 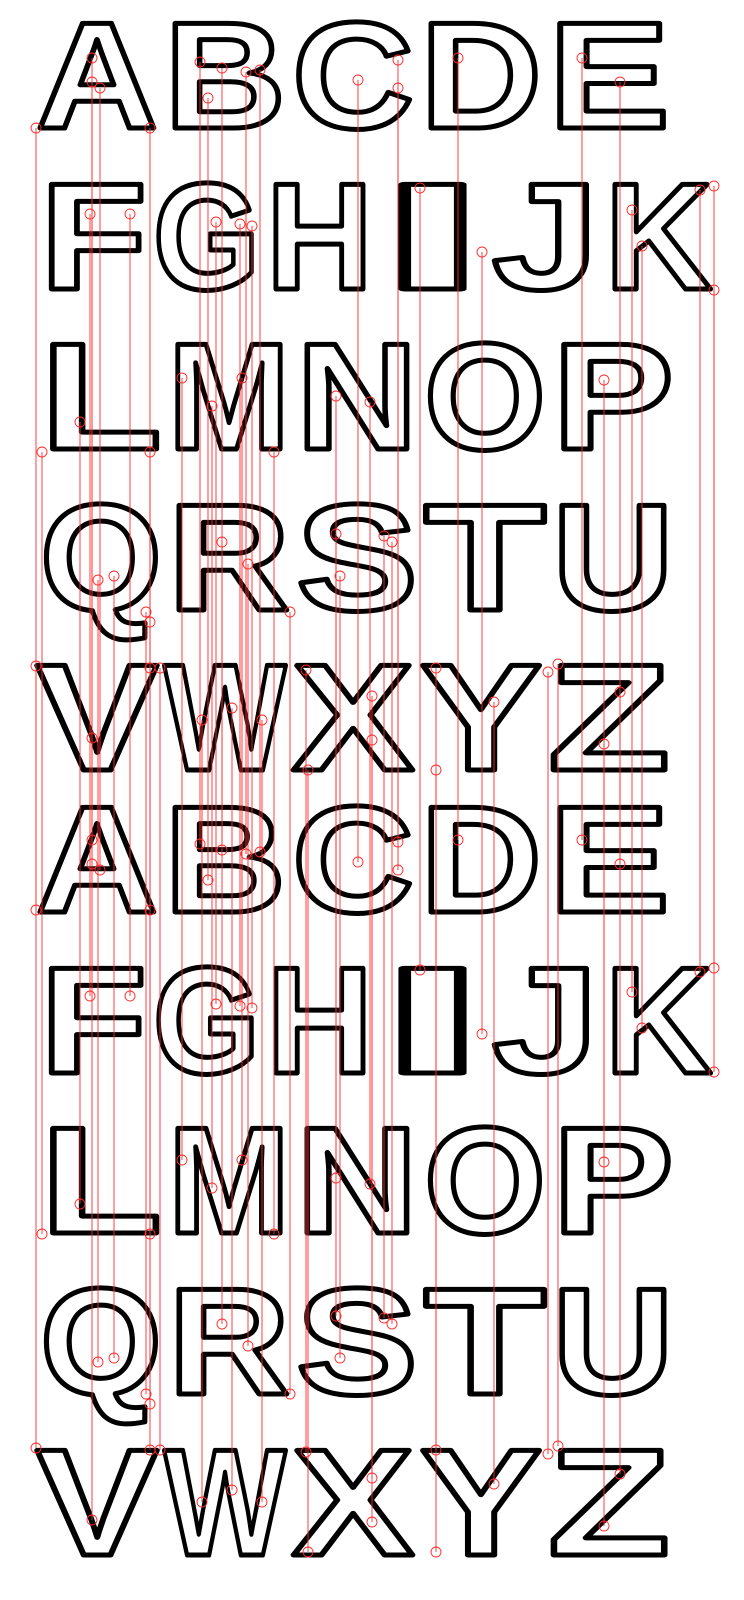 I want to click on letter-glyph: A, so click(x=97, y=860).